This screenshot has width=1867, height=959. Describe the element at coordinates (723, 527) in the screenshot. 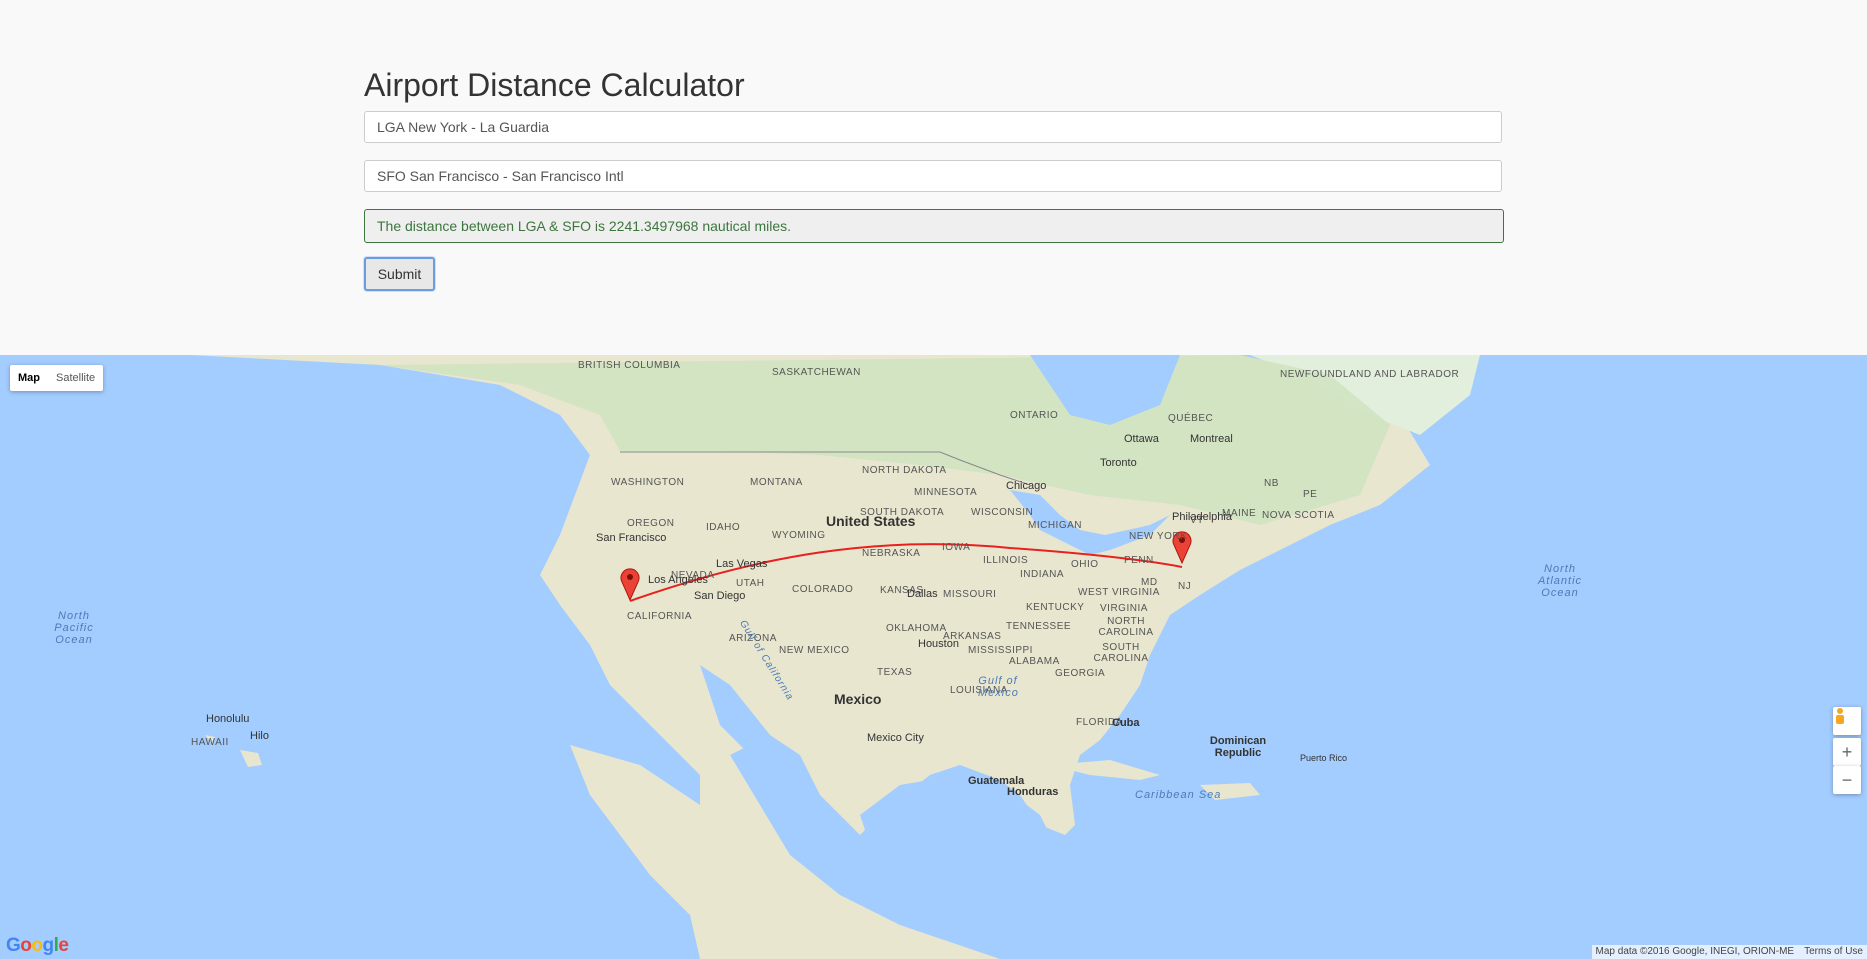

I see `region-label: IDAHO` at that location.